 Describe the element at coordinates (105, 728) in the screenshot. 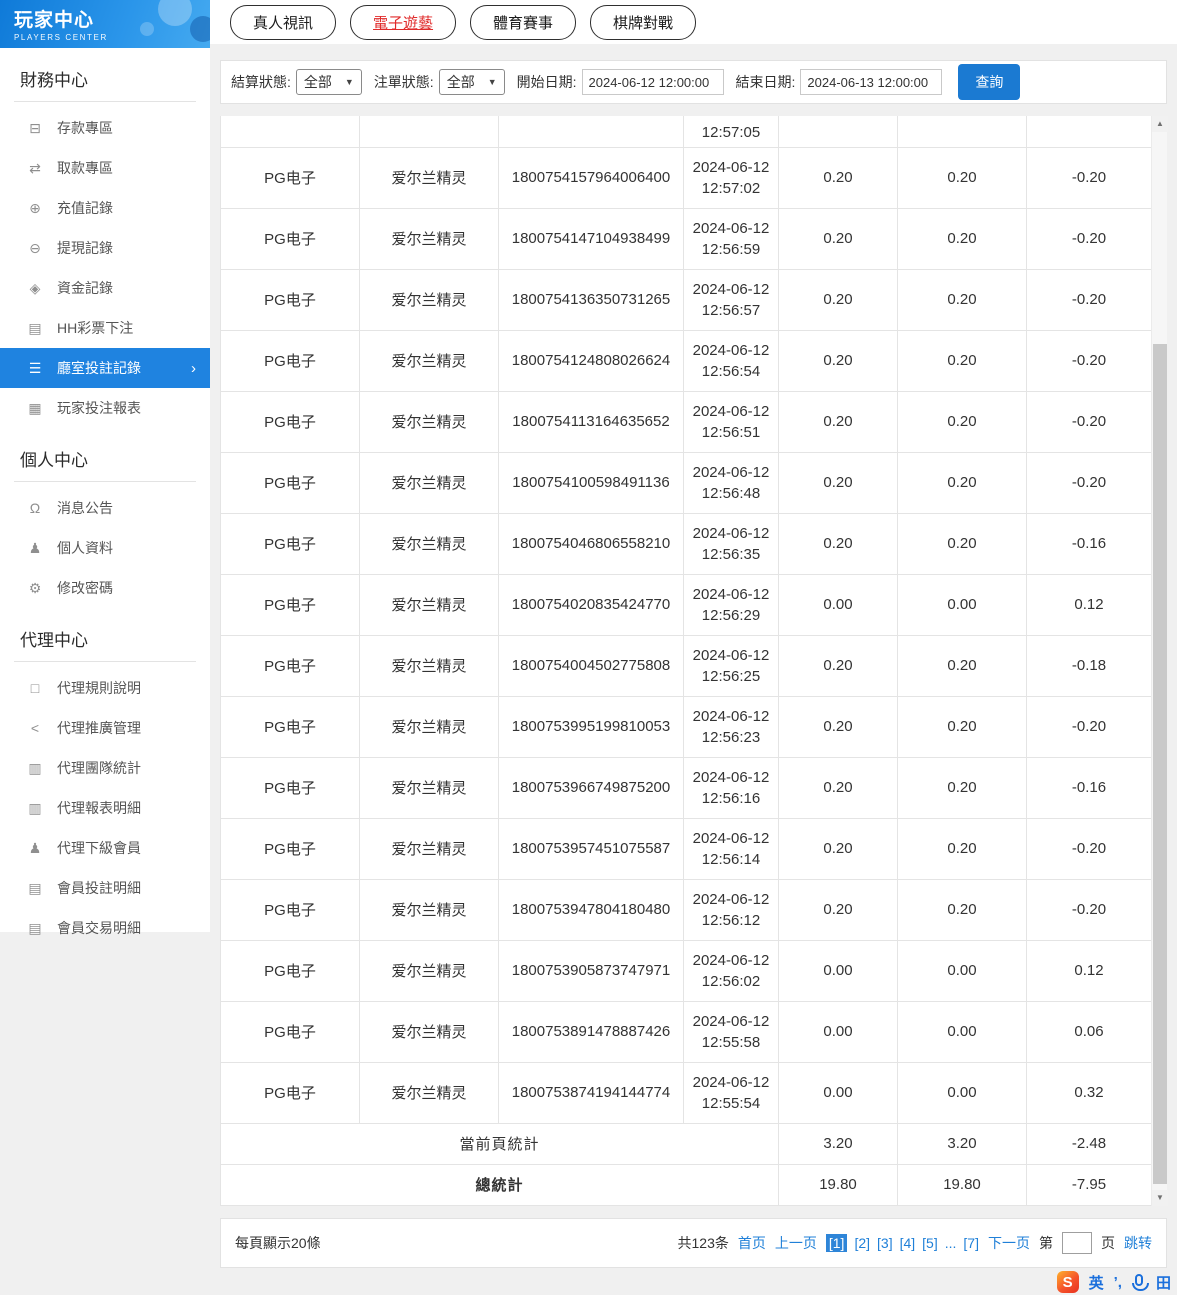

I see `sidebar-item: < 代理推廣管理` at that location.